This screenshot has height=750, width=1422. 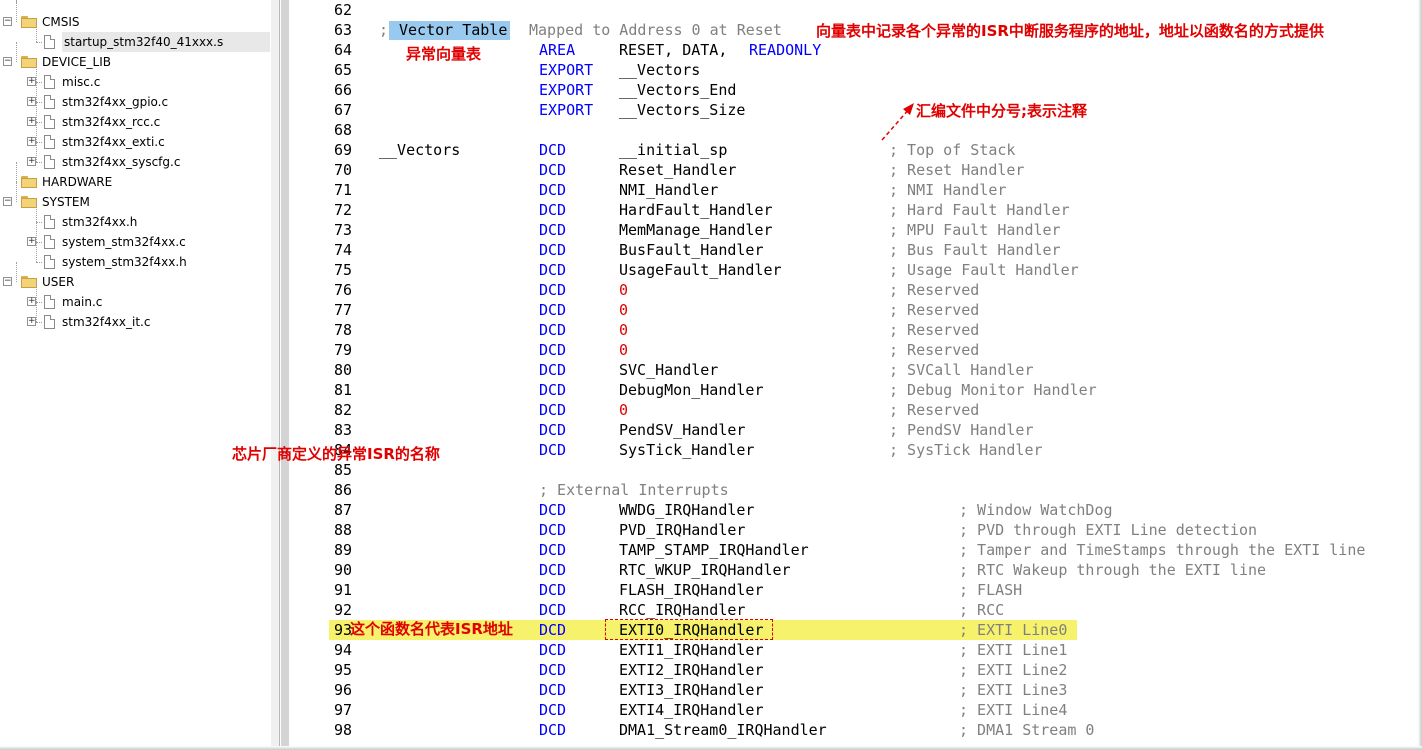 What do you see at coordinates (76, 62) in the screenshot?
I see `tree-folder: DEVICE_LIB` at bounding box center [76, 62].